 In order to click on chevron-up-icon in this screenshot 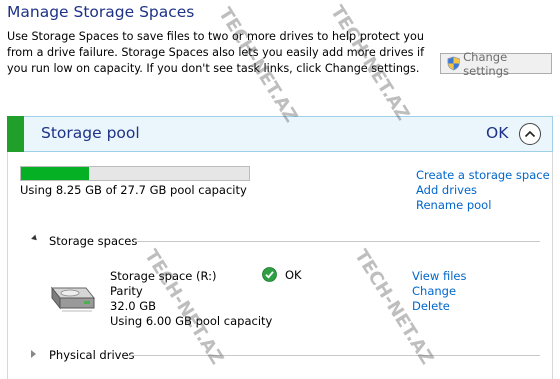, I will do `click(530, 134)`.